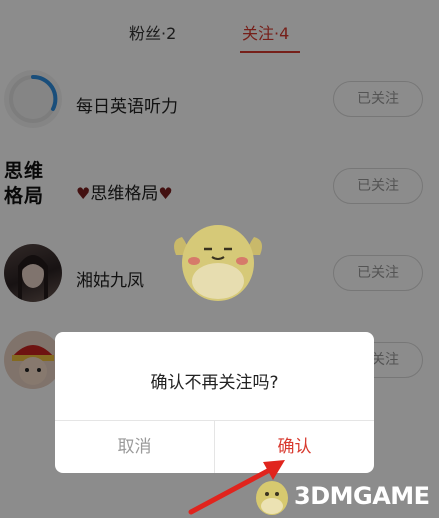  What do you see at coordinates (272, 498) in the screenshot?
I see `watermark-mascot-icon` at bounding box center [272, 498].